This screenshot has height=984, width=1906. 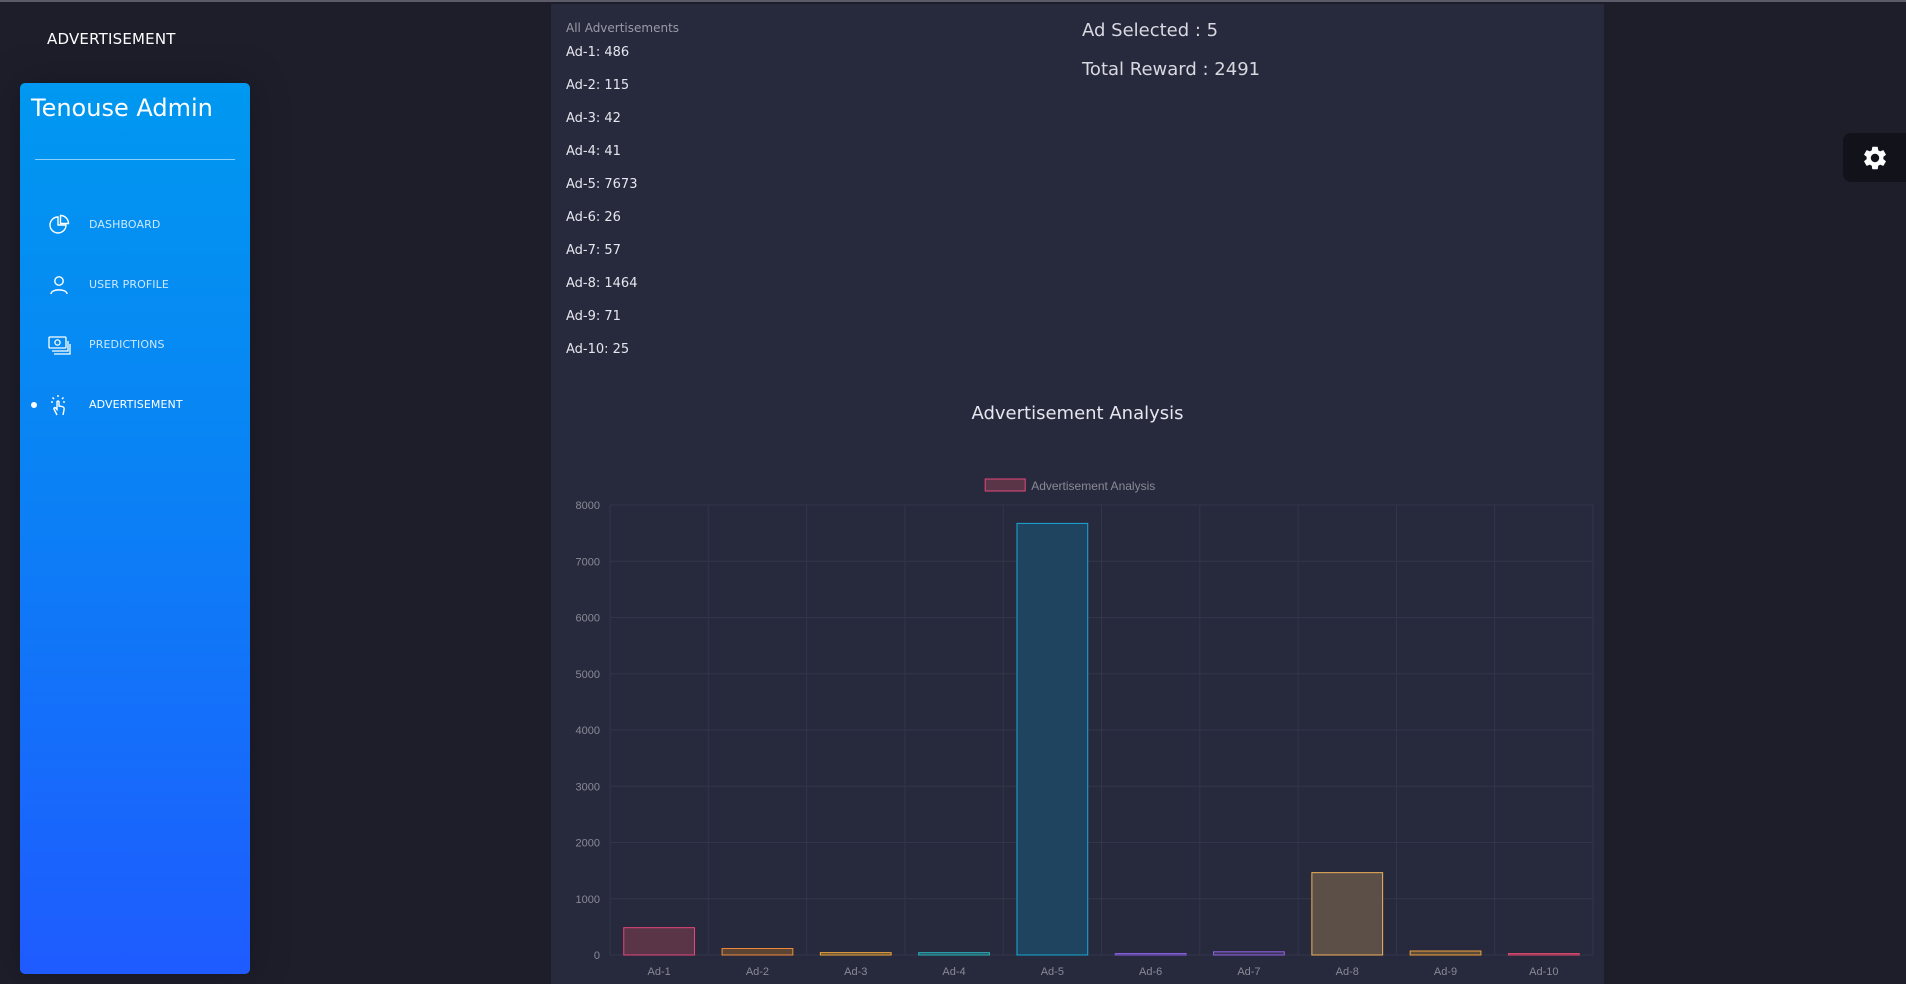 I want to click on legend-swatch, so click(x=1005, y=485).